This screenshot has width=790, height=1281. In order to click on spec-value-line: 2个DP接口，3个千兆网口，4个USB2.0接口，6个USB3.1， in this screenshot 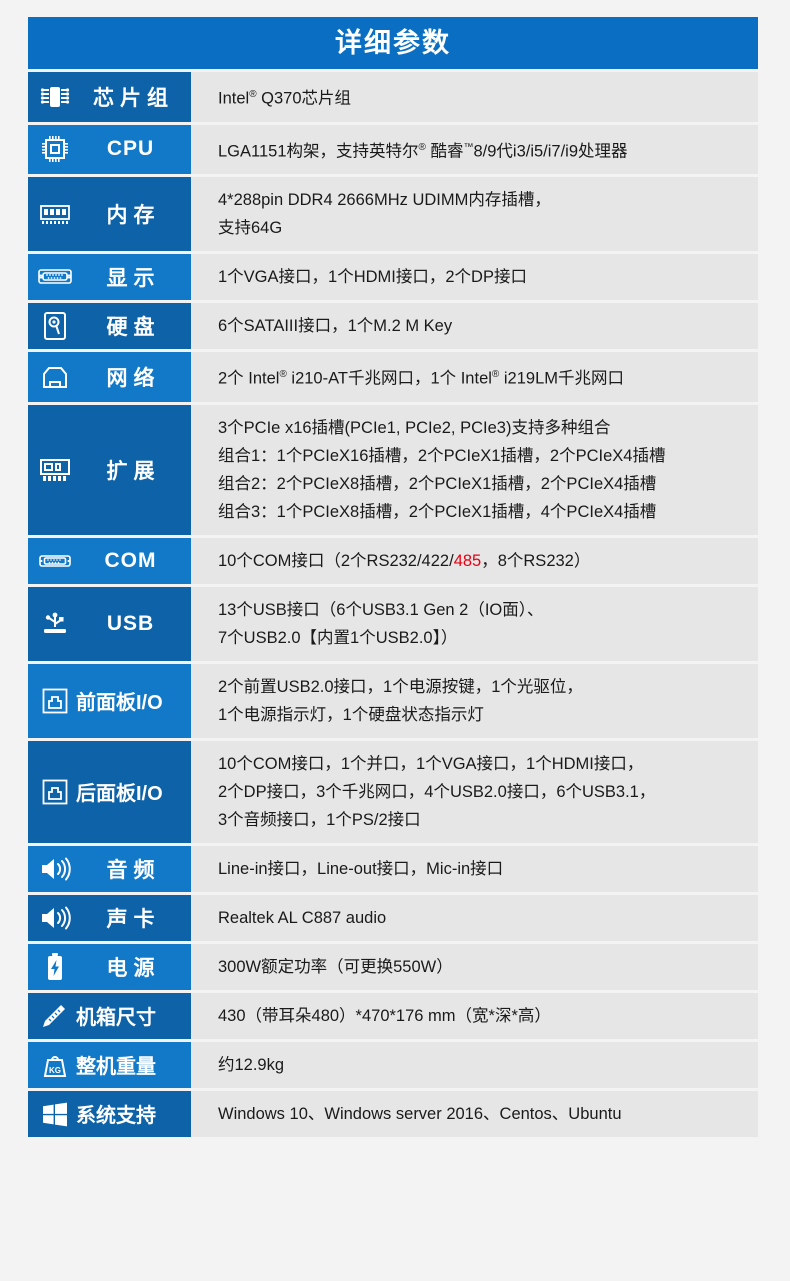, I will do `click(437, 791)`.